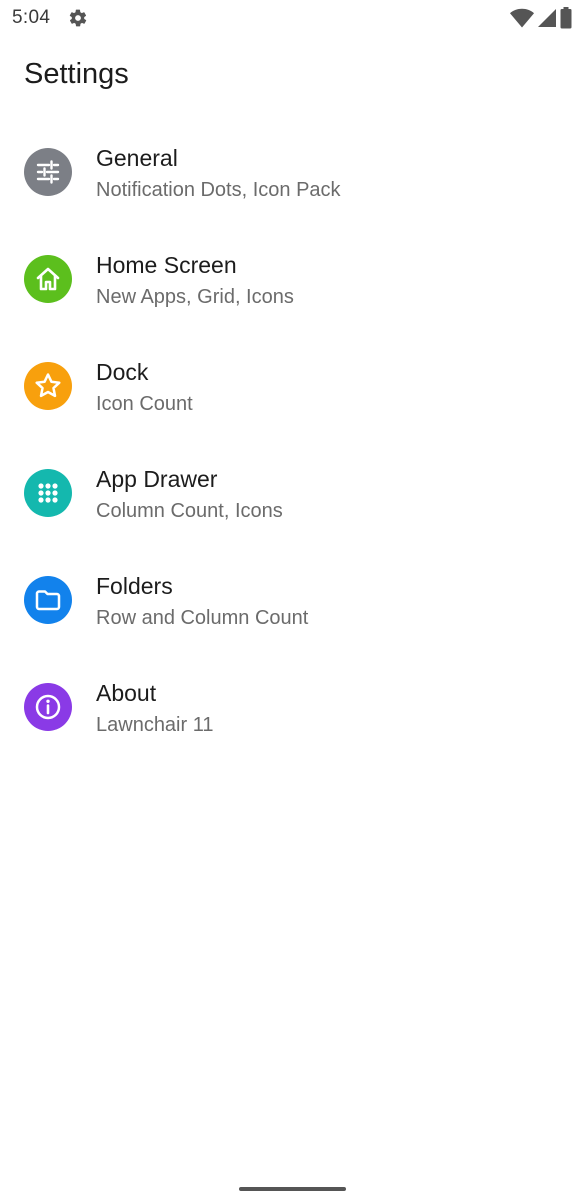  Describe the element at coordinates (547, 20) in the screenshot. I see `signal-icon` at that location.